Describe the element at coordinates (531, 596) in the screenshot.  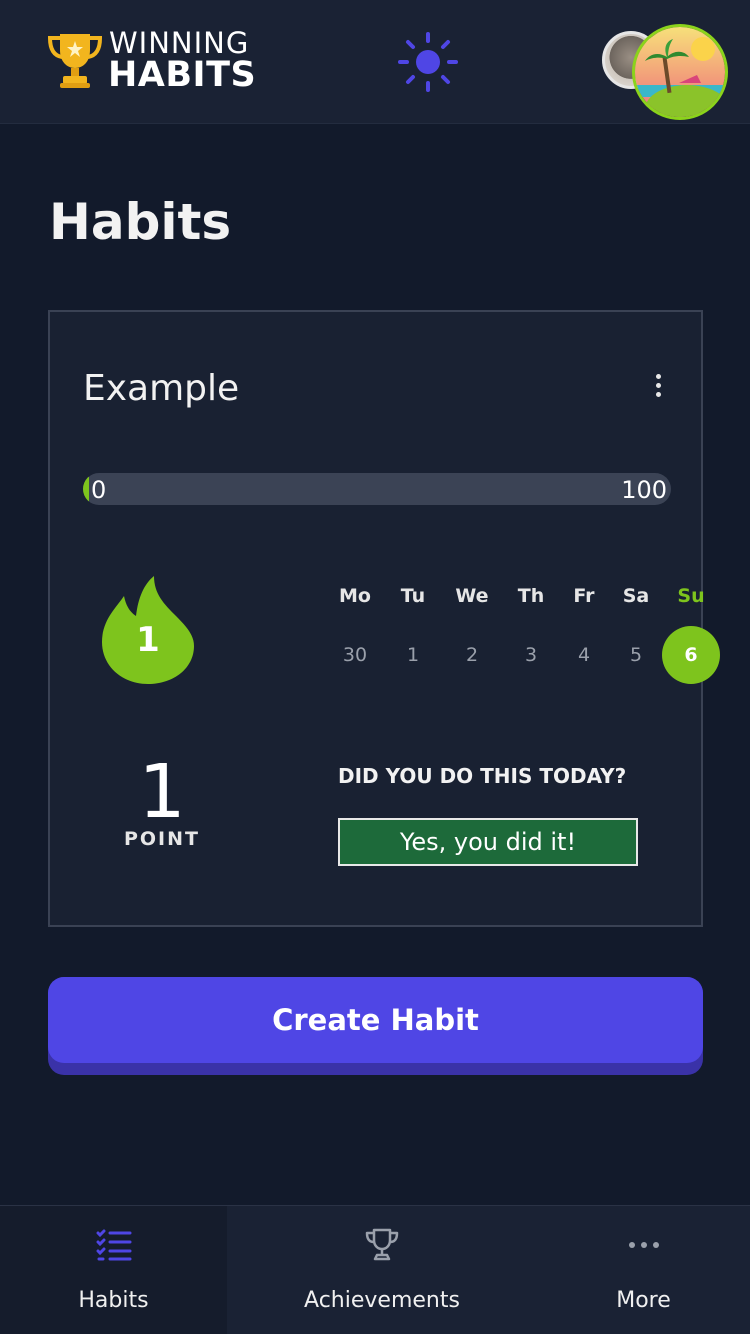
I see `day-name: Th` at that location.